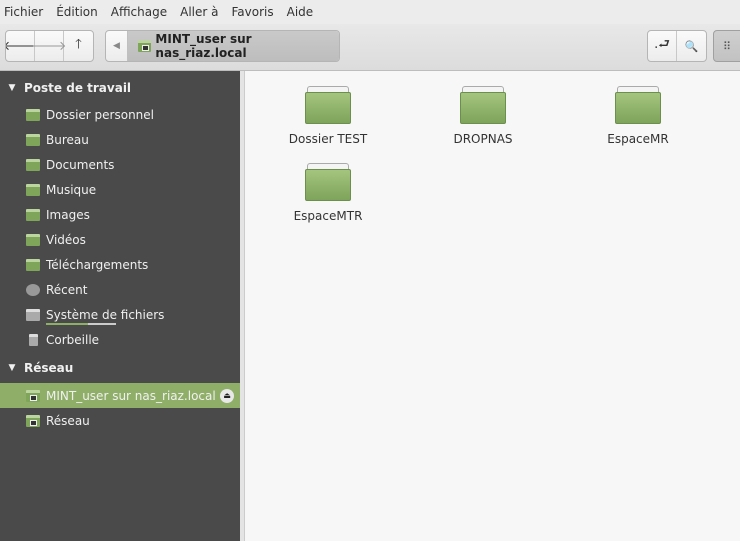  I want to click on folder-label: Dossier TEST, so click(328, 139).